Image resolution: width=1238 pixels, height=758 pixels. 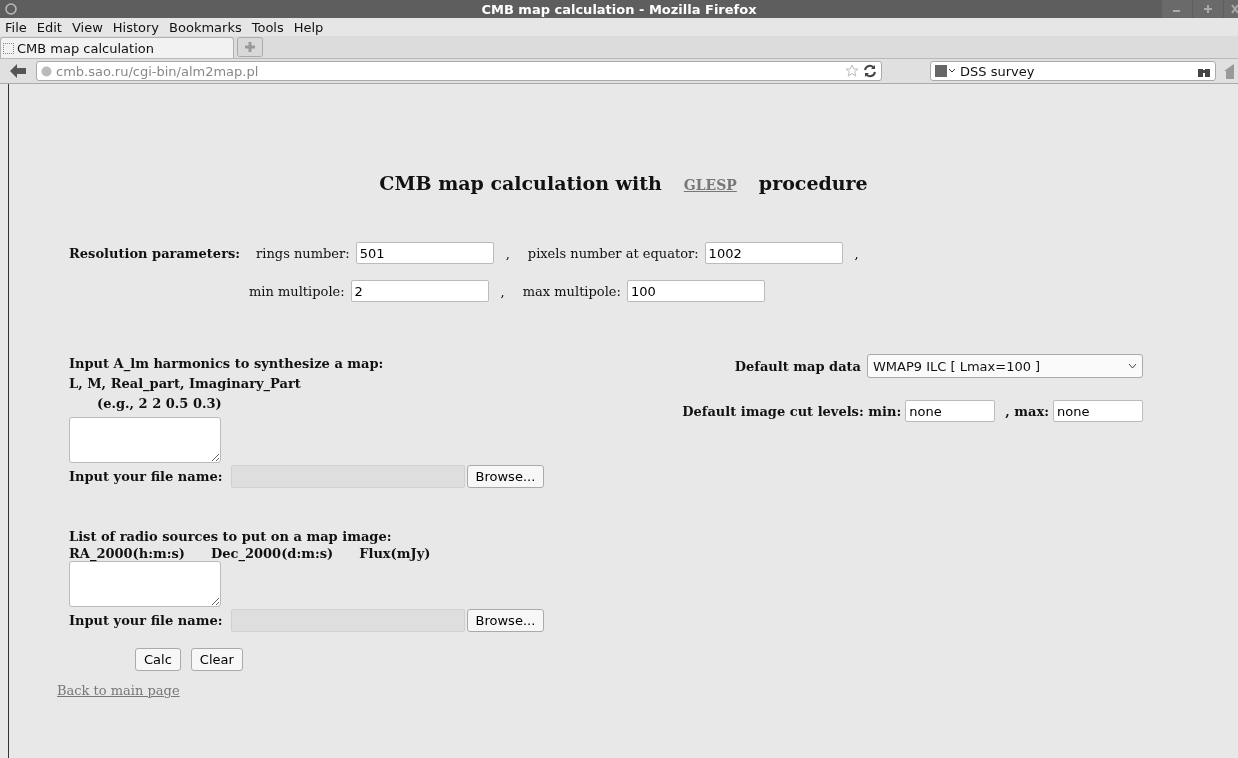 What do you see at coordinates (155, 253) in the screenshot?
I see `field-label: Resolution parameters:` at bounding box center [155, 253].